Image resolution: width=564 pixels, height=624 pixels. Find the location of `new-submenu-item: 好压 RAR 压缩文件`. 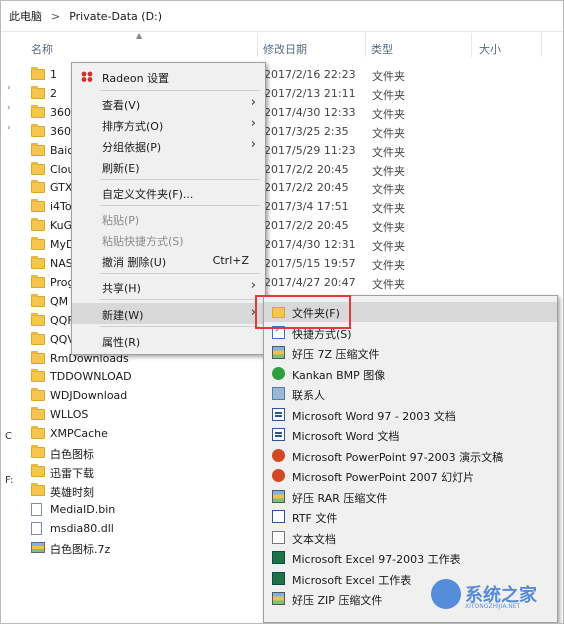

new-submenu-item: 好压 RAR 压缩文件 is located at coordinates (410, 497).